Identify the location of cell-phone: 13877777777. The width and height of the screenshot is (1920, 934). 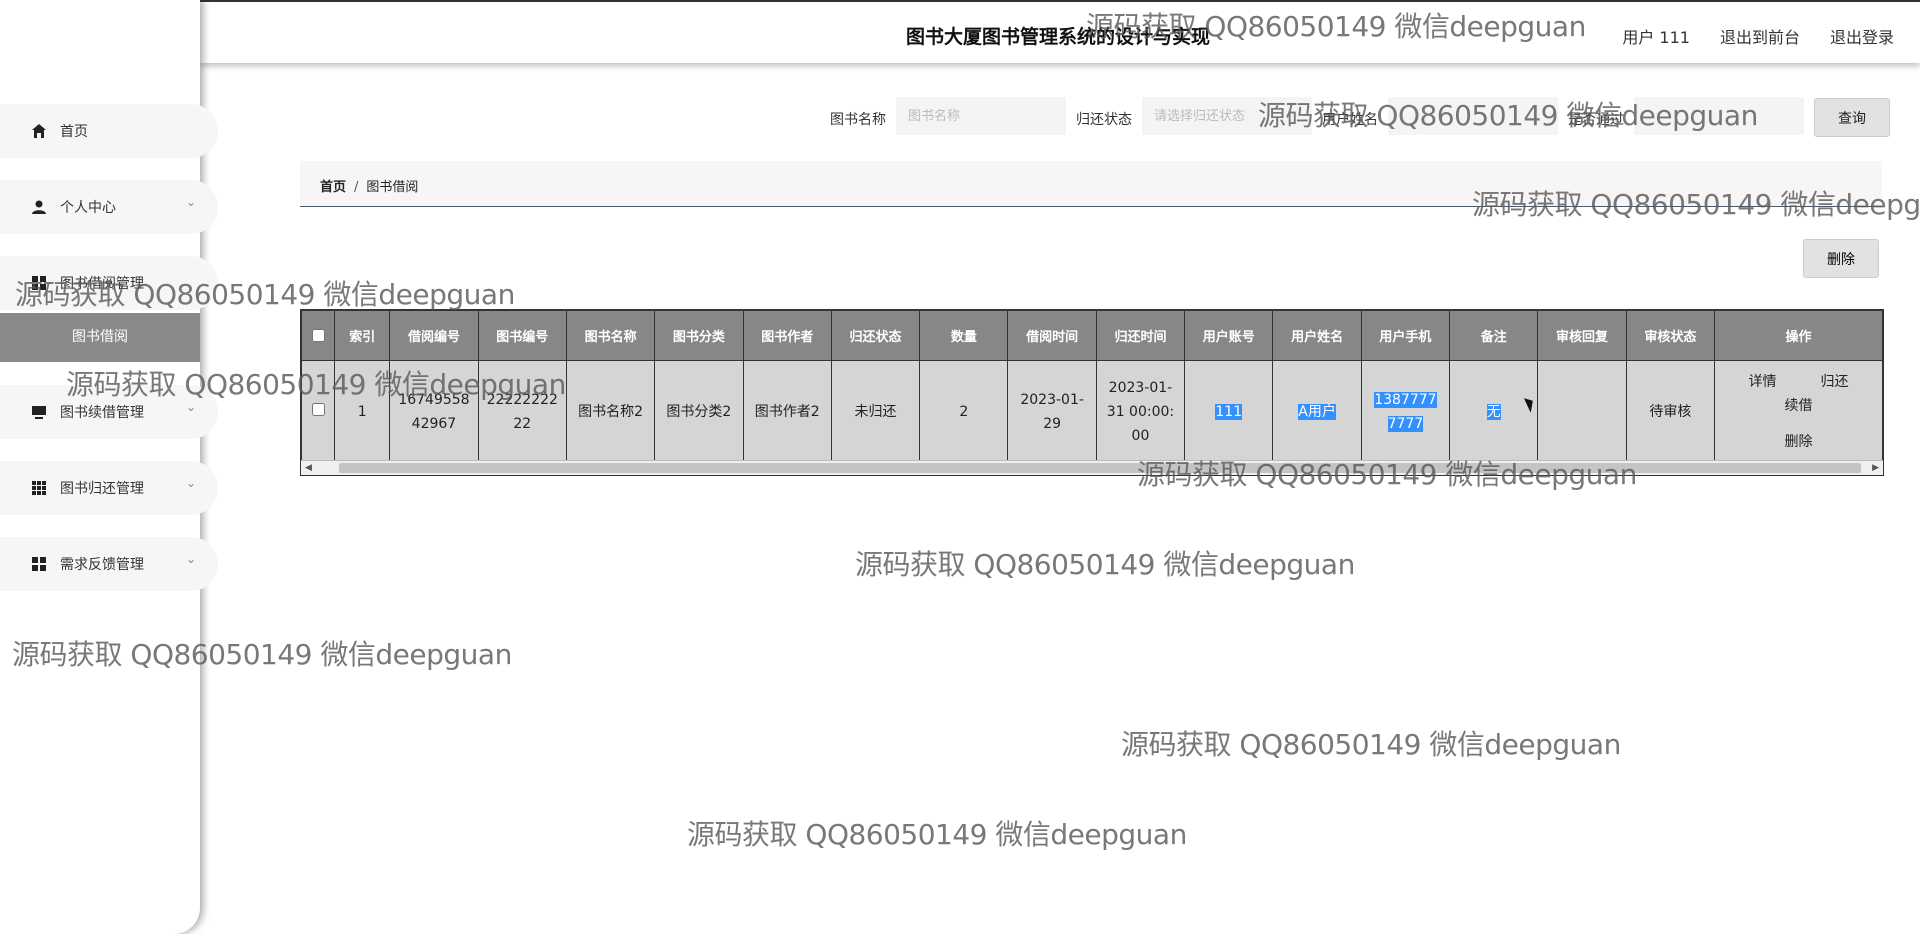
(1405, 411).